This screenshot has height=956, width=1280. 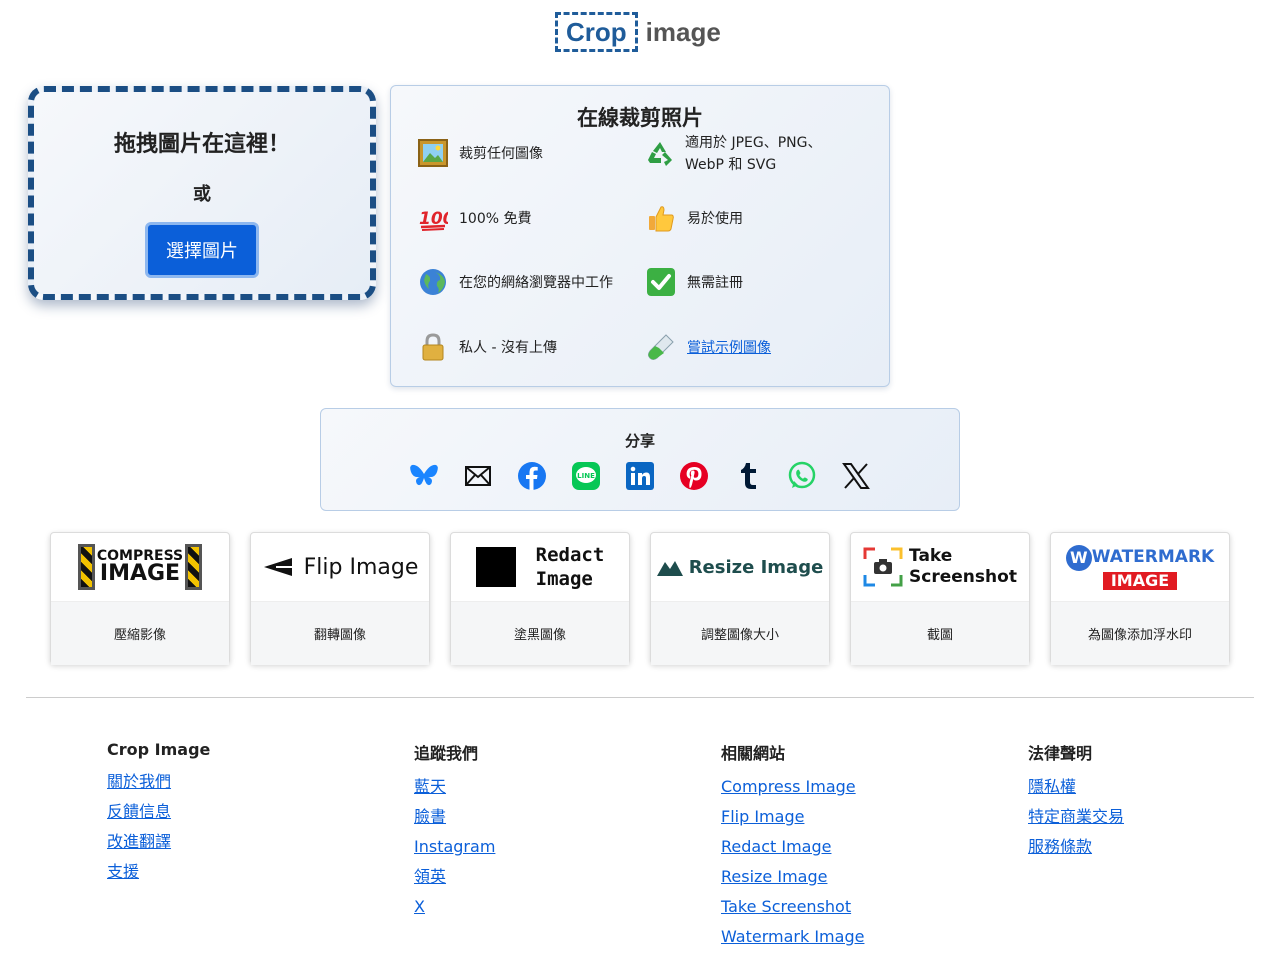 What do you see at coordinates (1076, 846) in the screenshot?
I see `footer-link-terms: 服務條款` at bounding box center [1076, 846].